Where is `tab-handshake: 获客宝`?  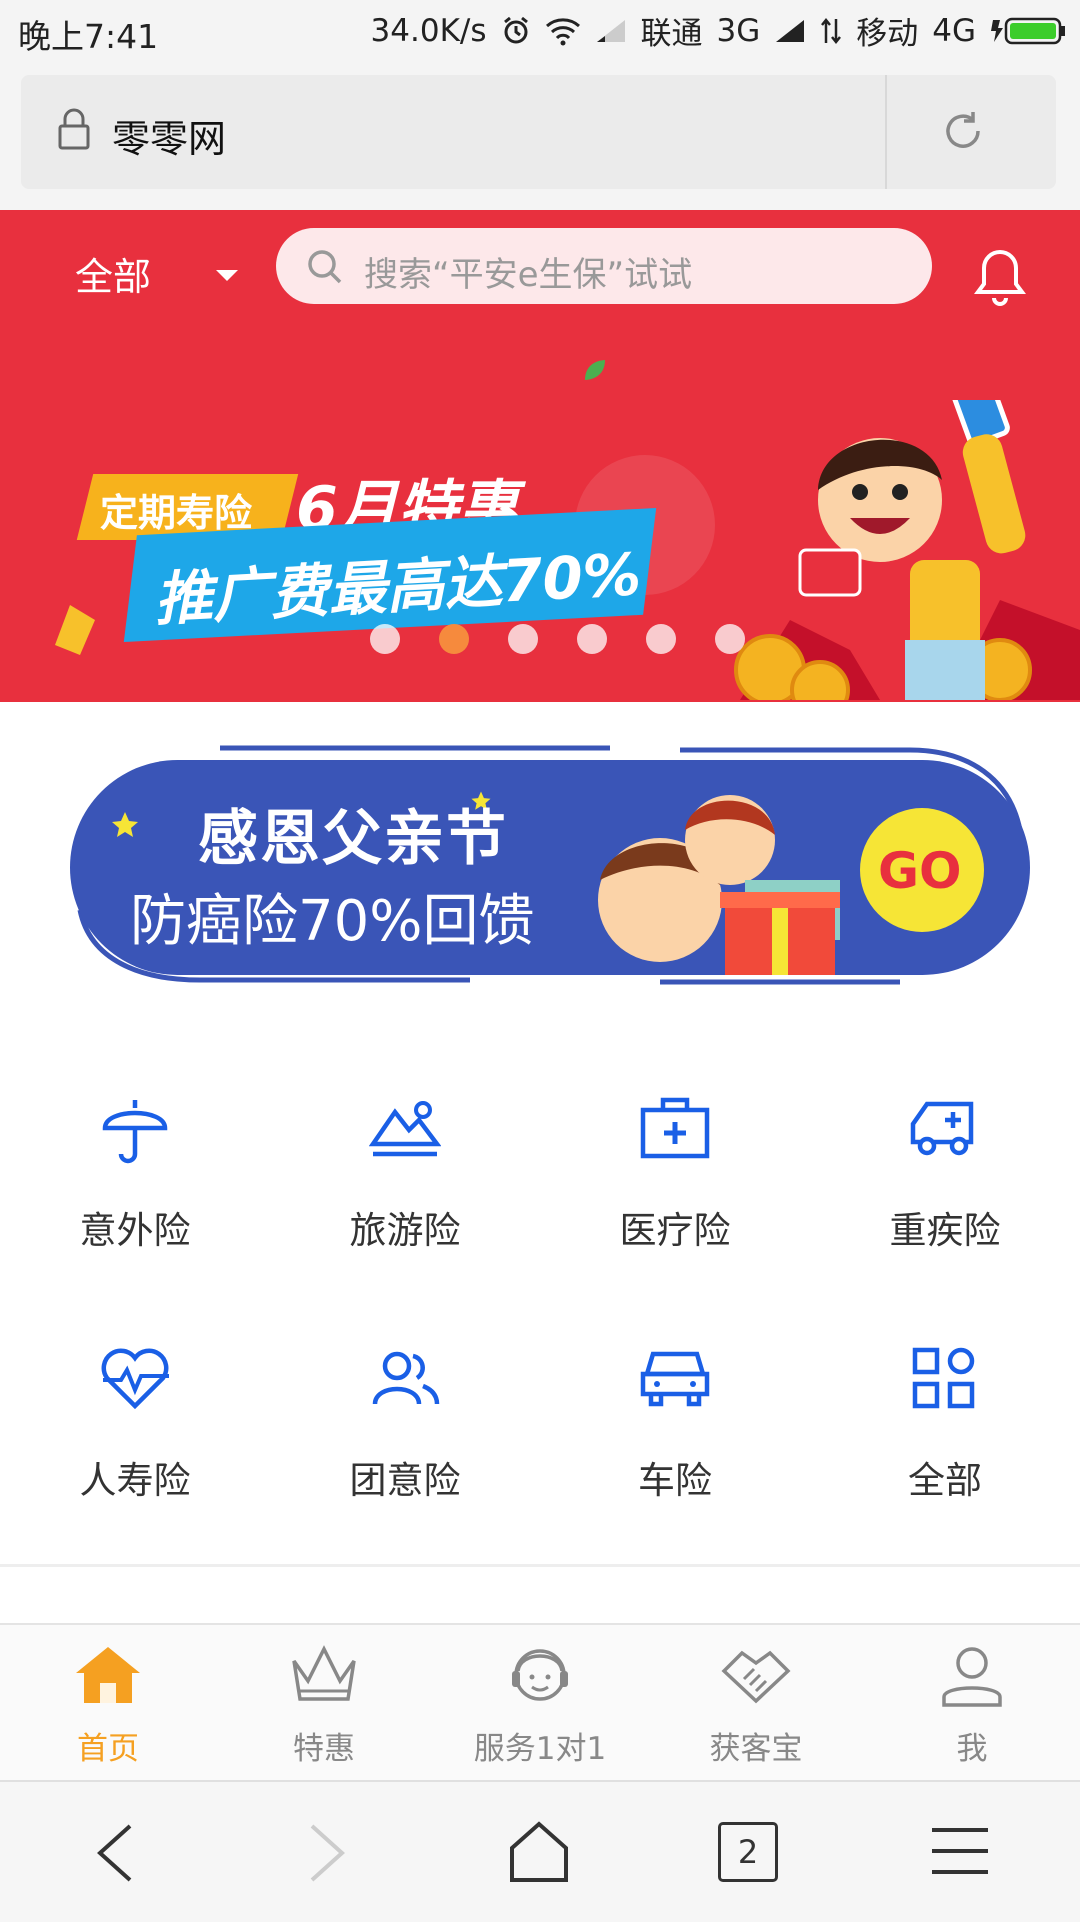 tab-handshake: 获客宝 is located at coordinates (756, 1700).